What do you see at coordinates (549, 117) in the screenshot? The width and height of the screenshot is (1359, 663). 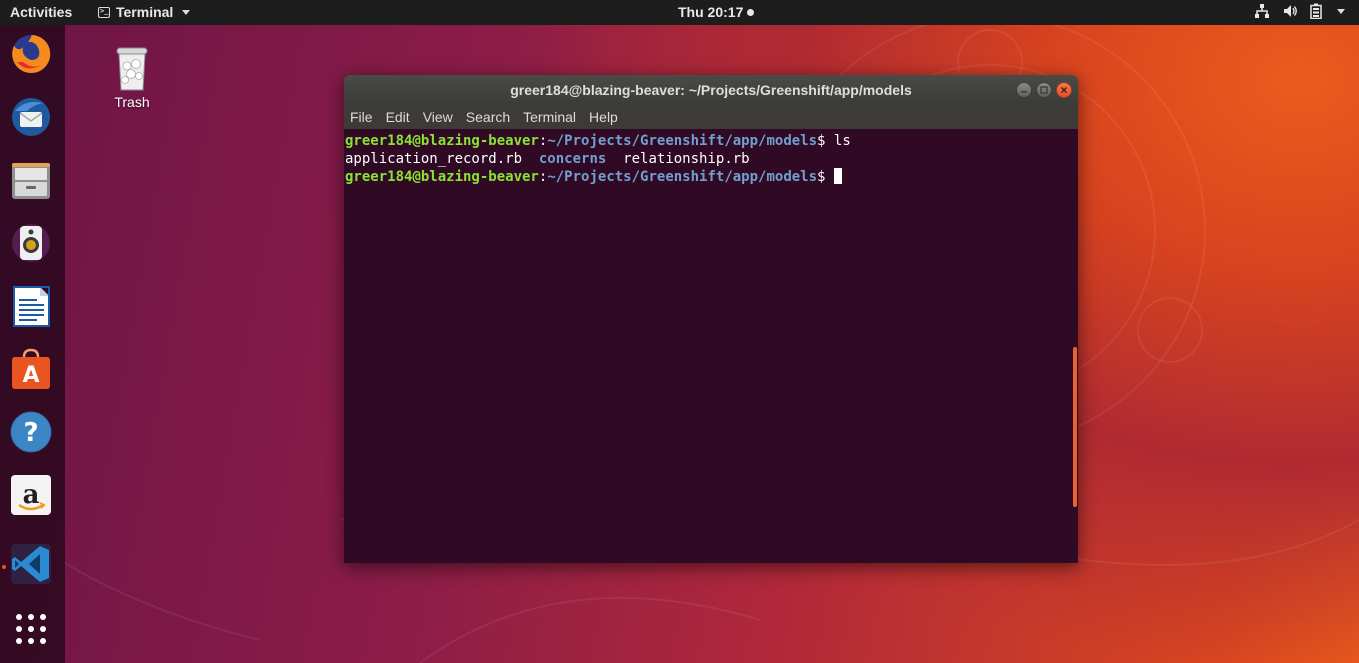 I see `menu-terminal: Terminal` at bounding box center [549, 117].